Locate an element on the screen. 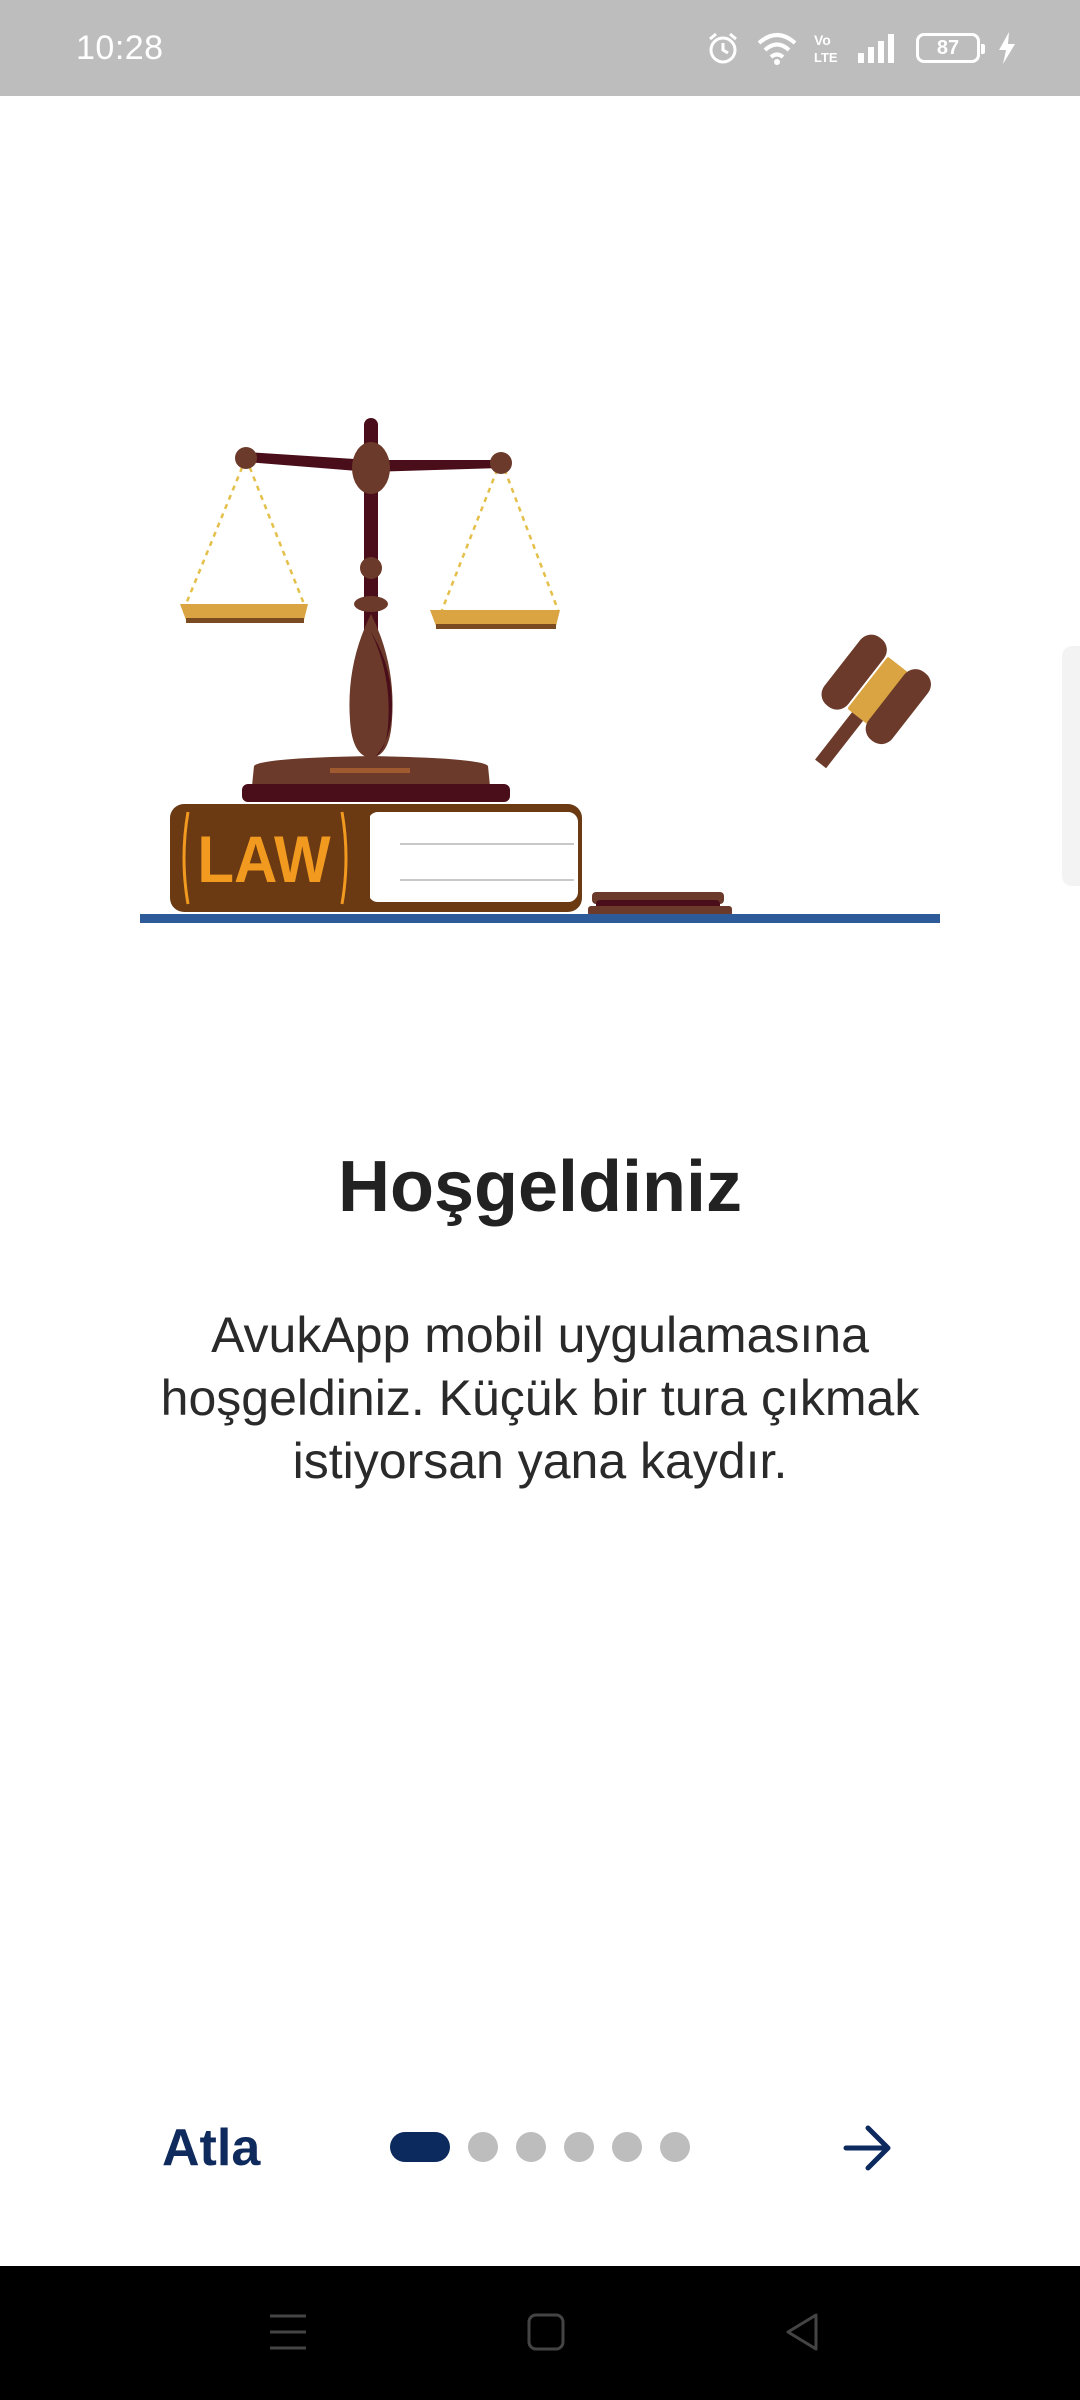 This screenshot has height=2400, width=1080. battery-level: 87 is located at coordinates (948, 47).